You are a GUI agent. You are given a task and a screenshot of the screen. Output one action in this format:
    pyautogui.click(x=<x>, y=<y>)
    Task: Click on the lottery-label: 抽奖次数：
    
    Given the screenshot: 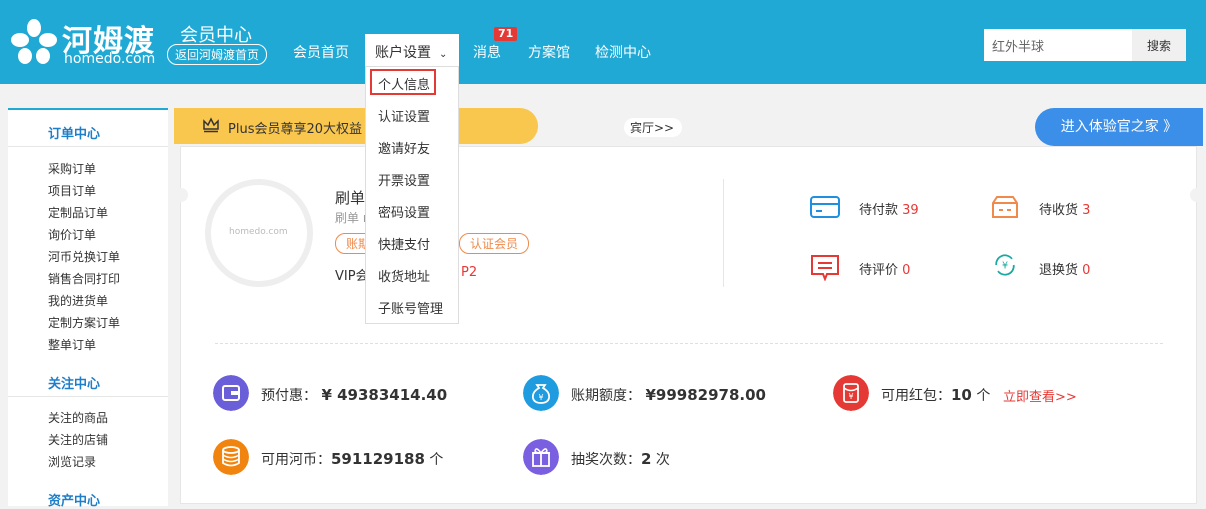 What is the action you would take?
    pyautogui.click(x=606, y=460)
    